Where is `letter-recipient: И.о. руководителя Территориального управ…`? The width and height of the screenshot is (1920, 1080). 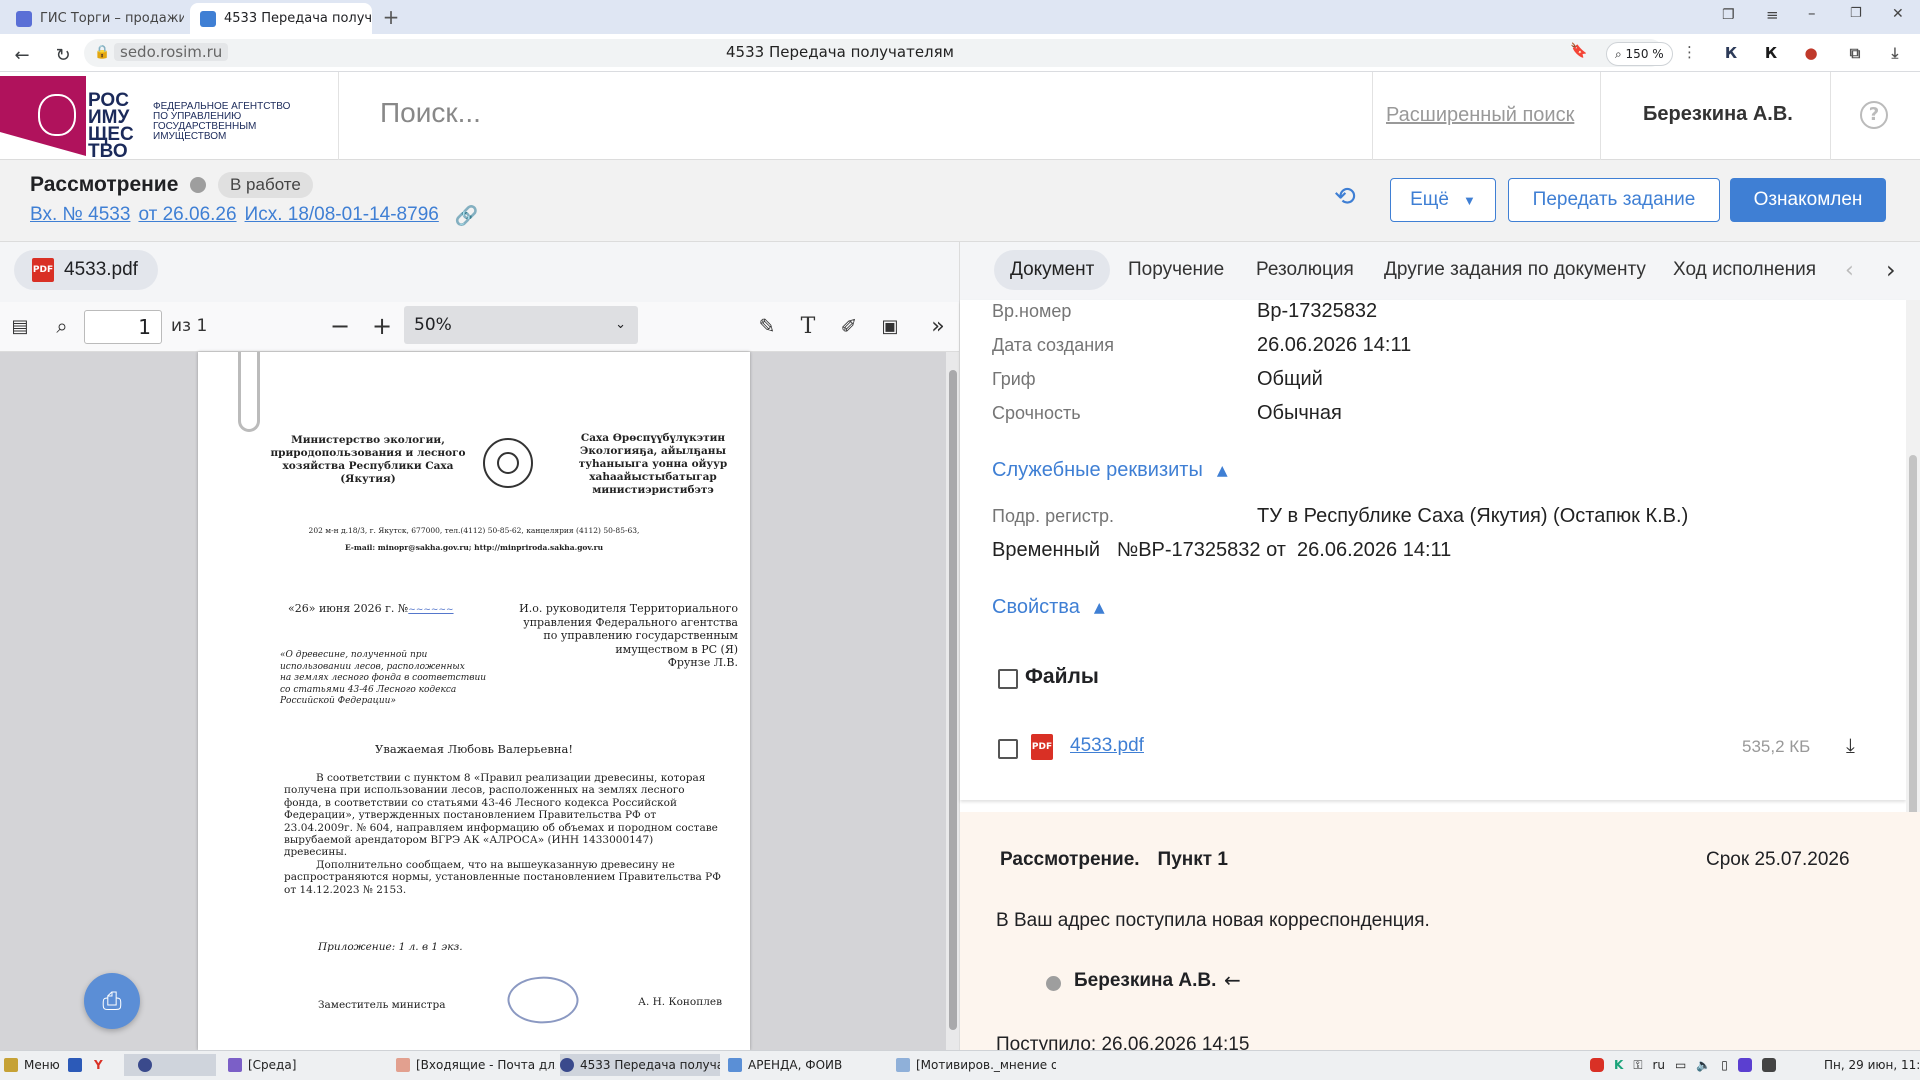 letter-recipient: И.о. руководителя Территориального управ… is located at coordinates (618, 636).